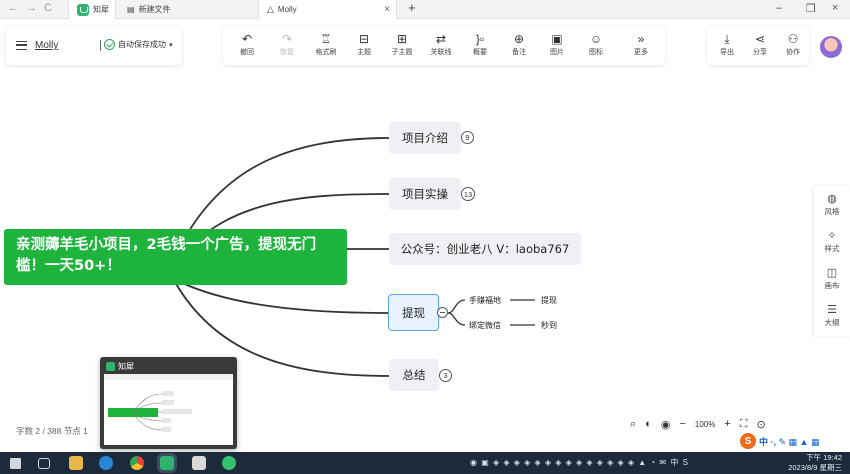 The width and height of the screenshot is (850, 474). I want to click on format-button: ✧ 样式, so click(832, 241).